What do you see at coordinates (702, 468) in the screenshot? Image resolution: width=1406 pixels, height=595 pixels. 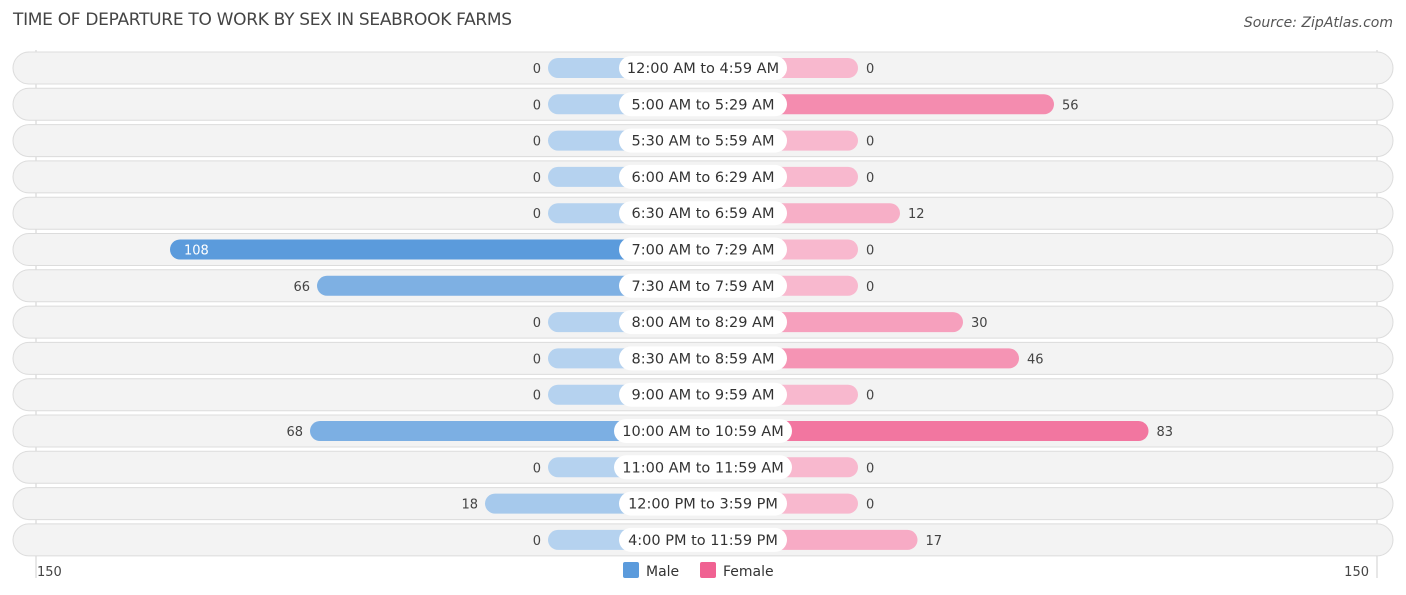 I see `category-label: 11:00 AM to 11:59 AM` at bounding box center [702, 468].